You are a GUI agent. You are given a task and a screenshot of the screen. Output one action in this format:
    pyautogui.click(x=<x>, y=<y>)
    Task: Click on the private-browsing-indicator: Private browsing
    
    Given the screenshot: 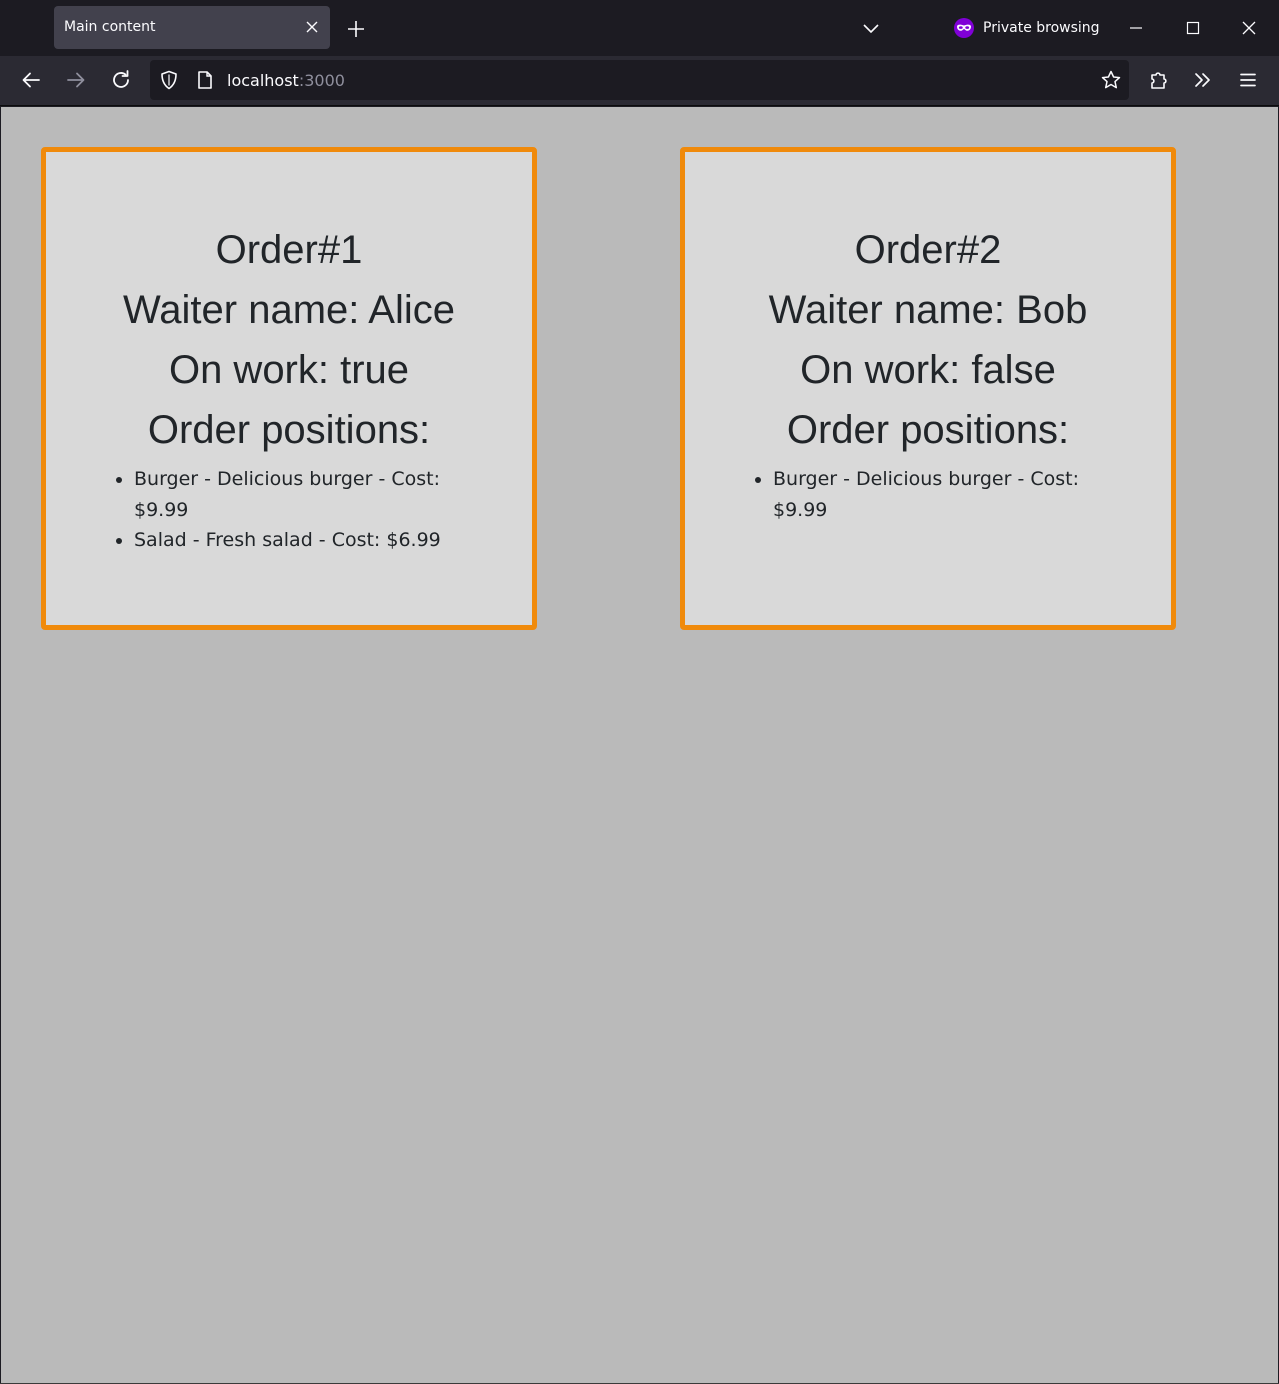 What is the action you would take?
    pyautogui.click(x=1026, y=28)
    